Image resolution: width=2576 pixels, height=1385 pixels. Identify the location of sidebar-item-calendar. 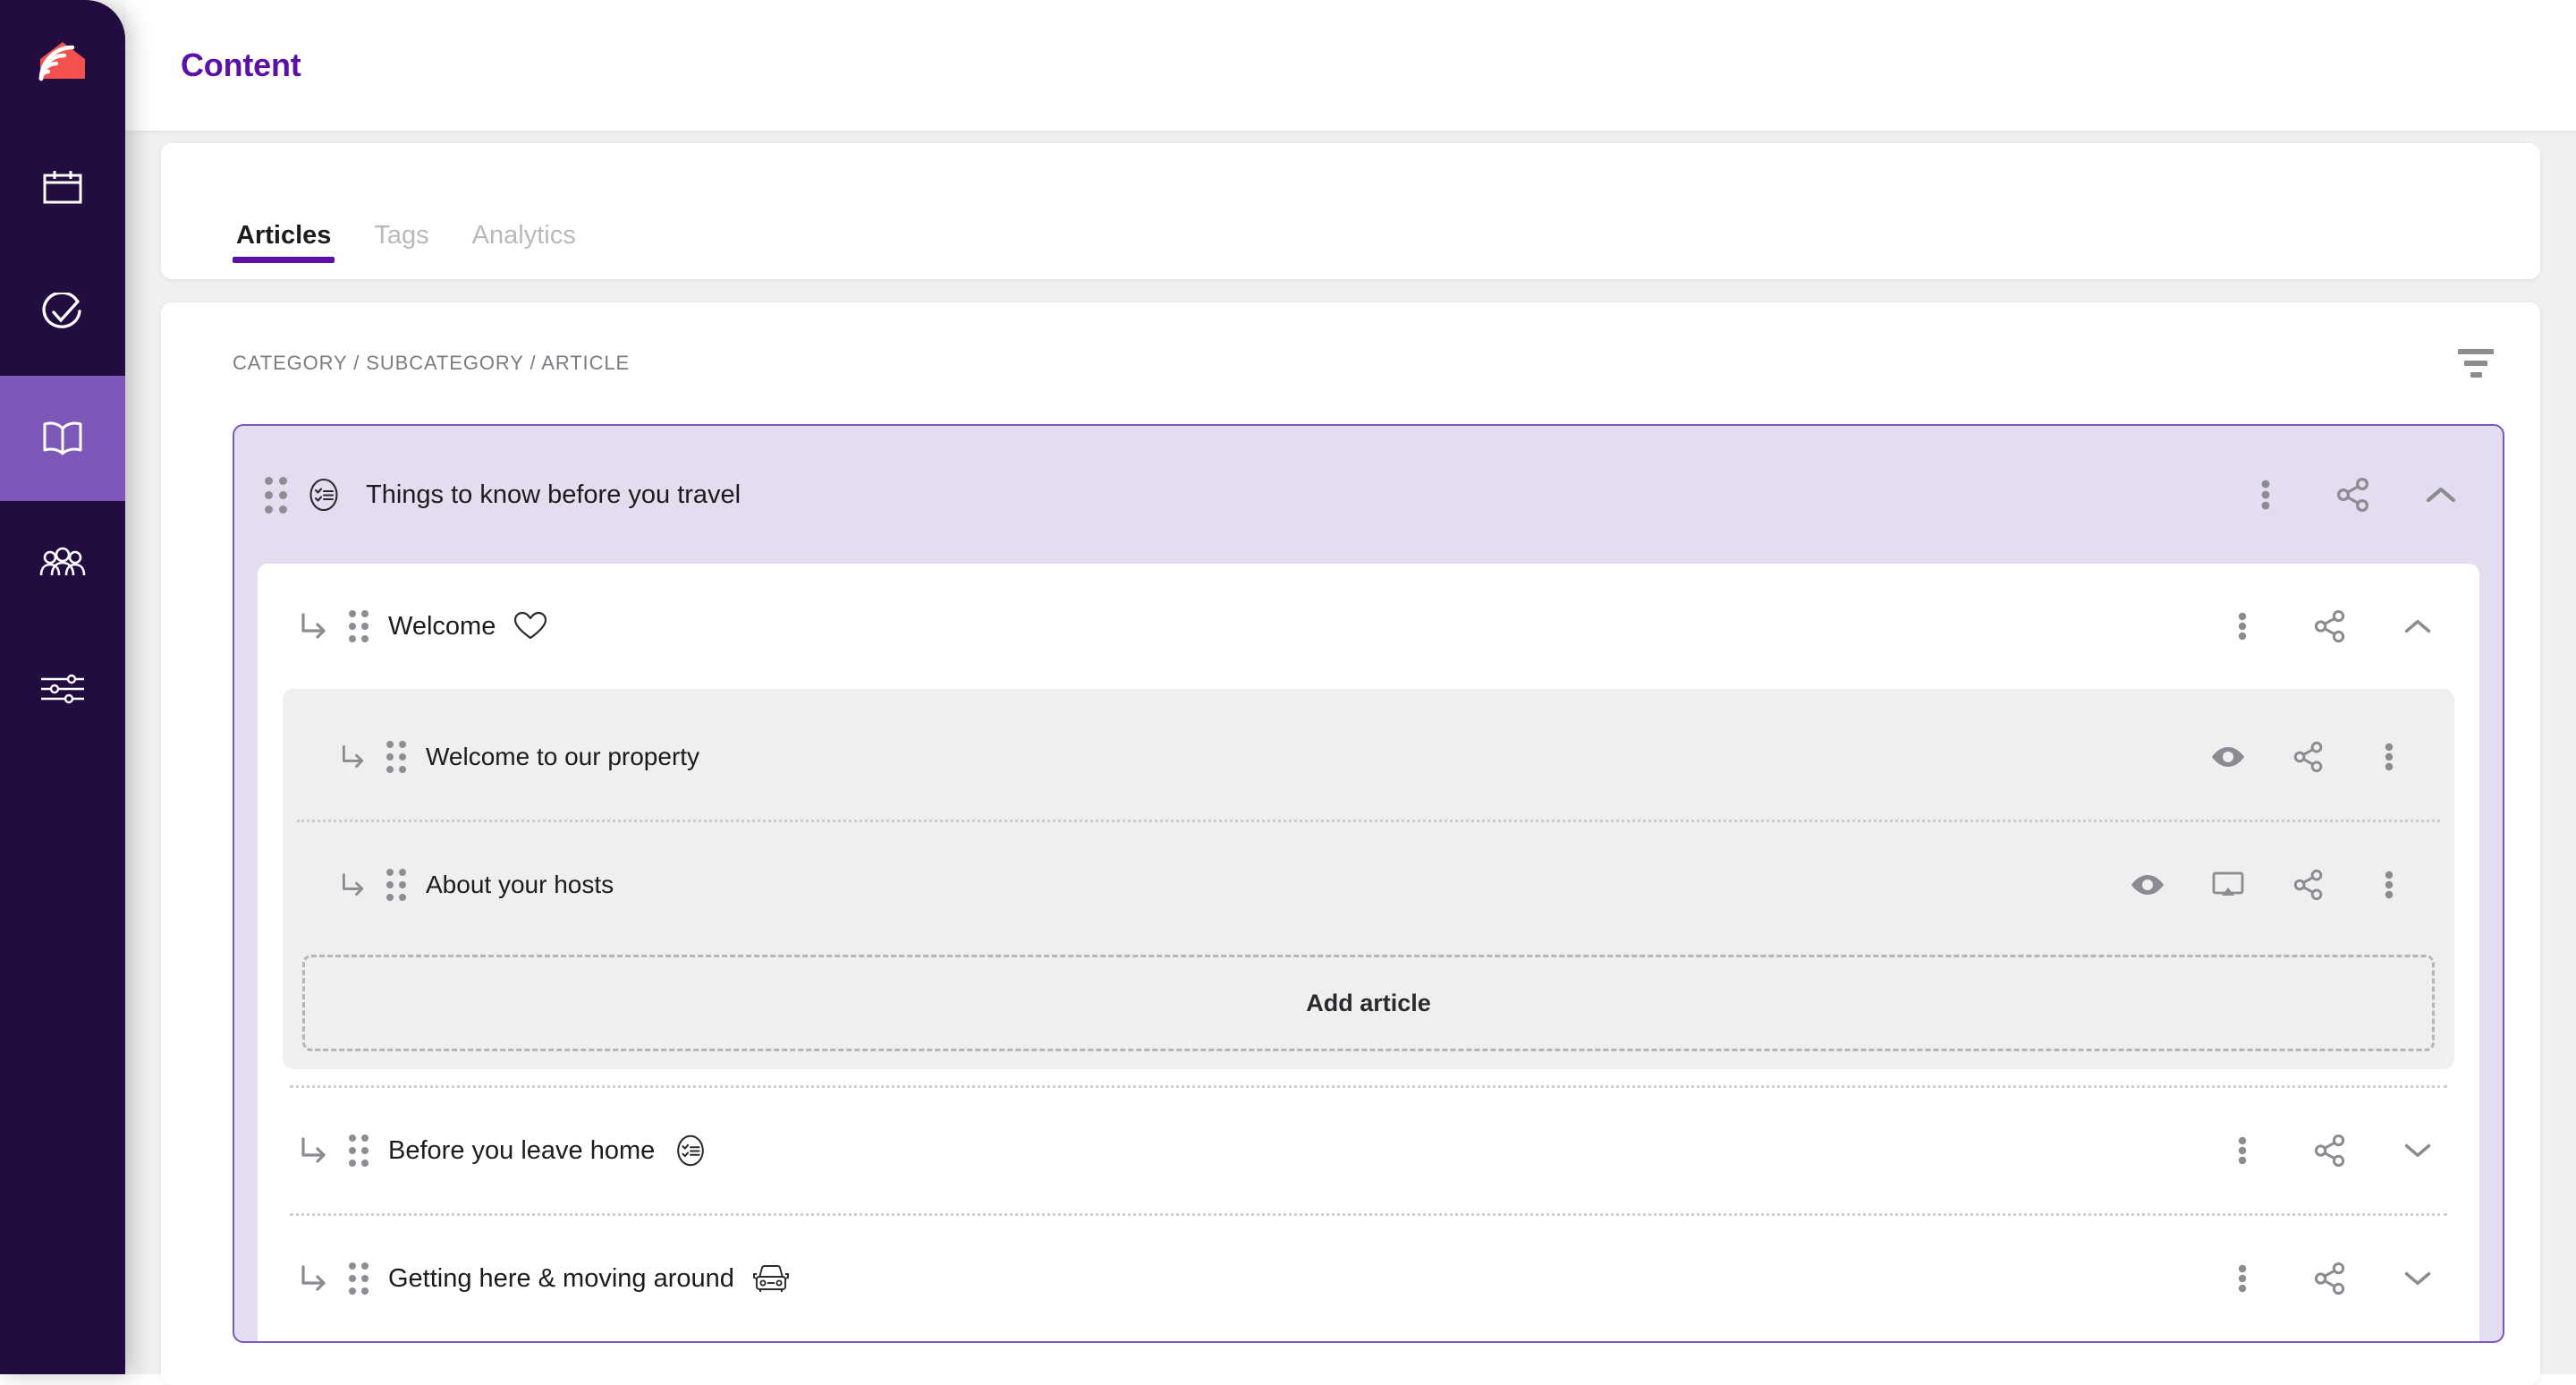
(62, 188).